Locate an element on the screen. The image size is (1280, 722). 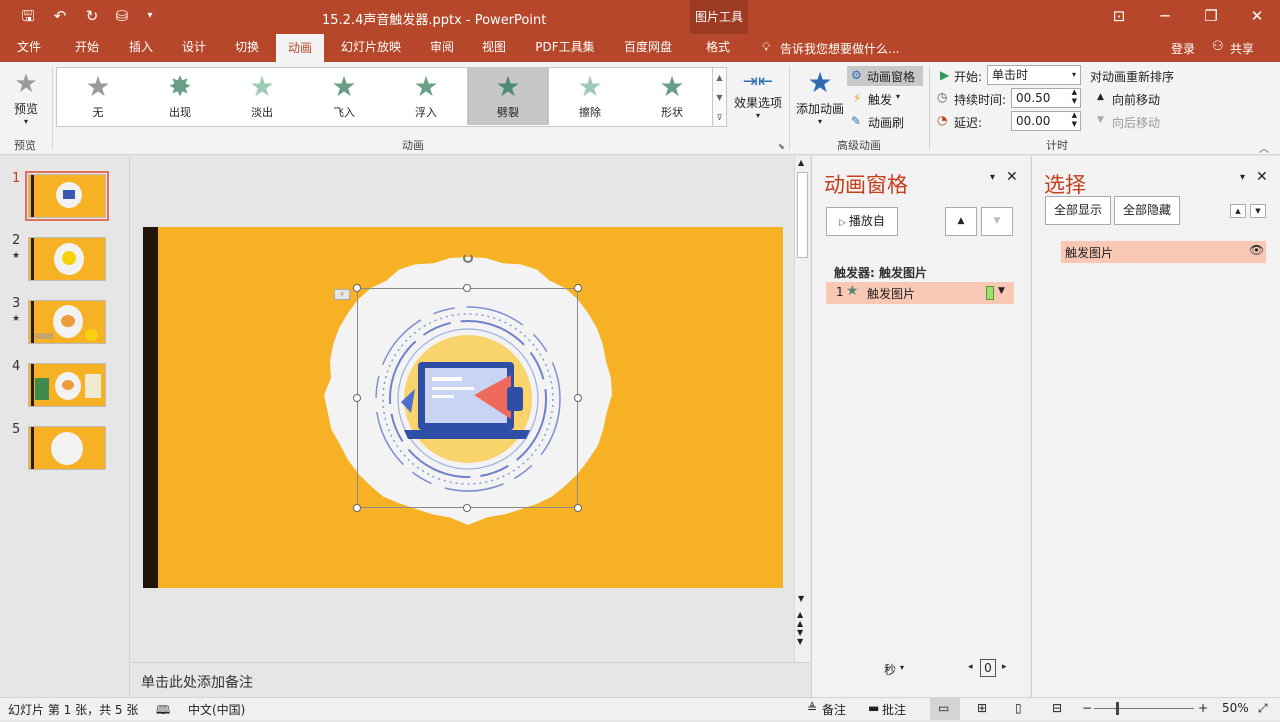
minimize-button: ─ is located at coordinates (1165, 16).